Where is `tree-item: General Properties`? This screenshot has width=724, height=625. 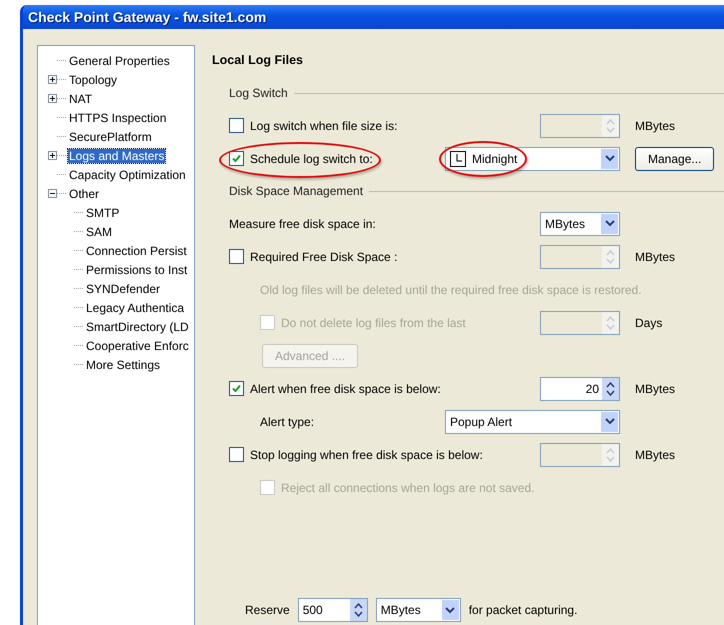 tree-item: General Properties is located at coordinates (119, 61).